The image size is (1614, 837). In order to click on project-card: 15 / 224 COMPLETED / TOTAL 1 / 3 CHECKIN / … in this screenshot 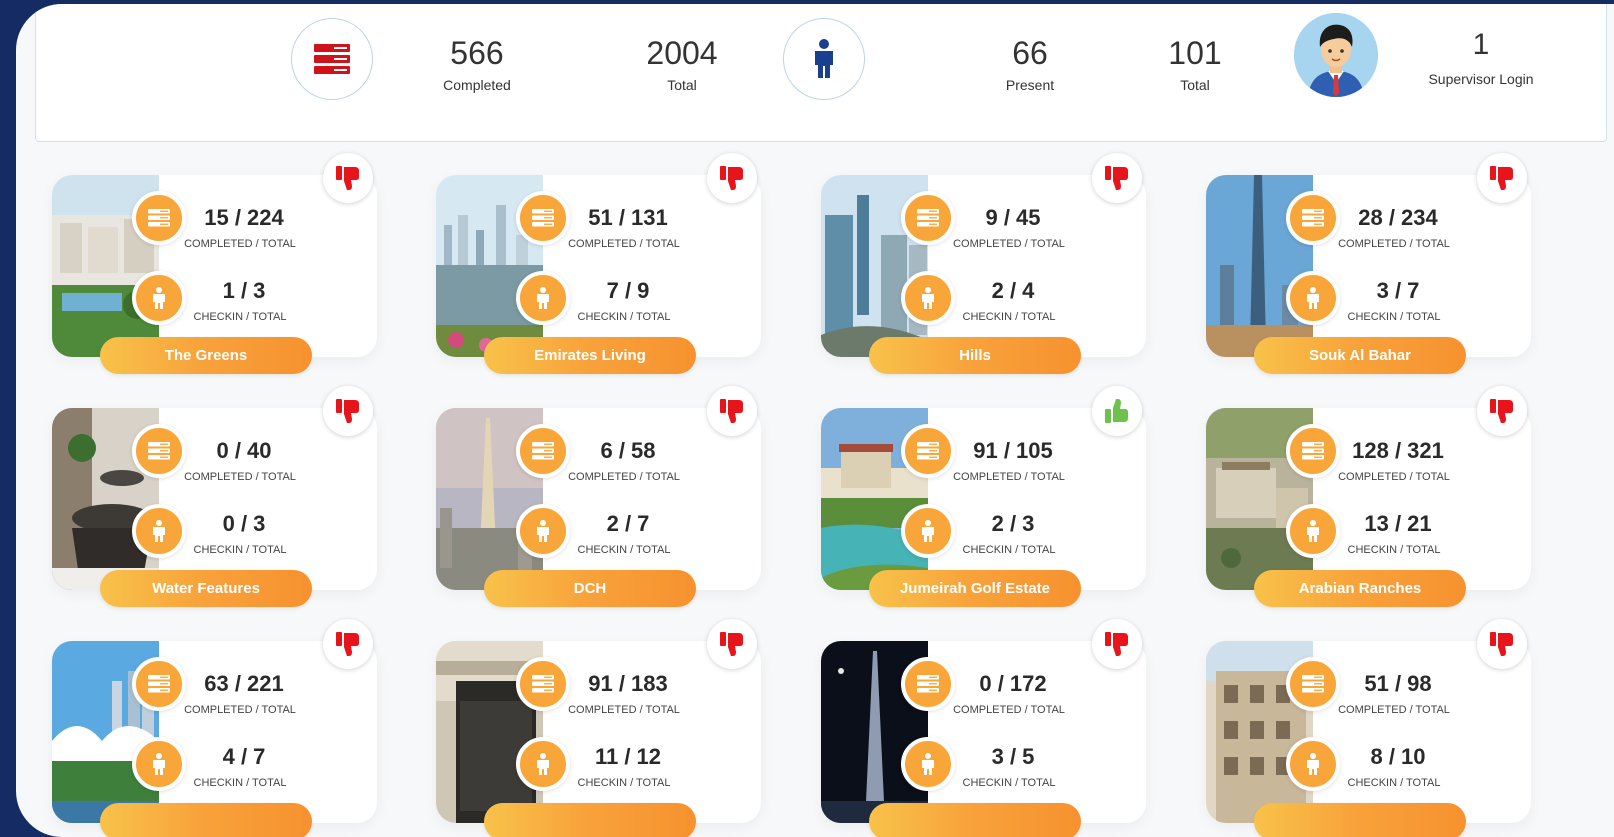, I will do `click(214, 263)`.